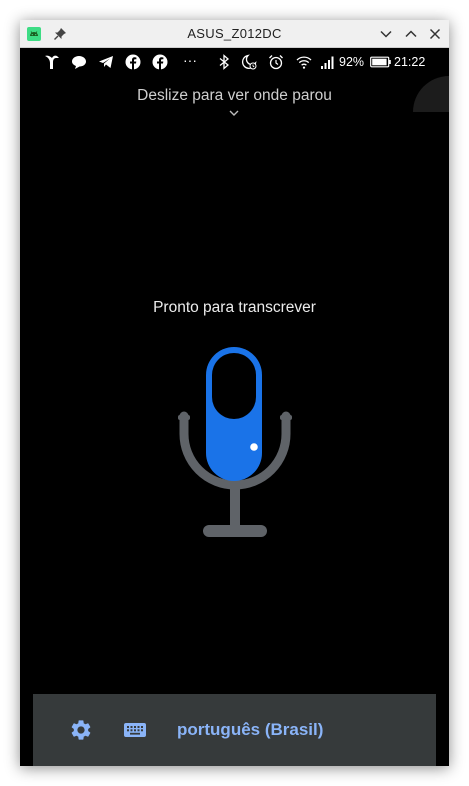  I want to click on keyboard-icon, so click(135, 730).